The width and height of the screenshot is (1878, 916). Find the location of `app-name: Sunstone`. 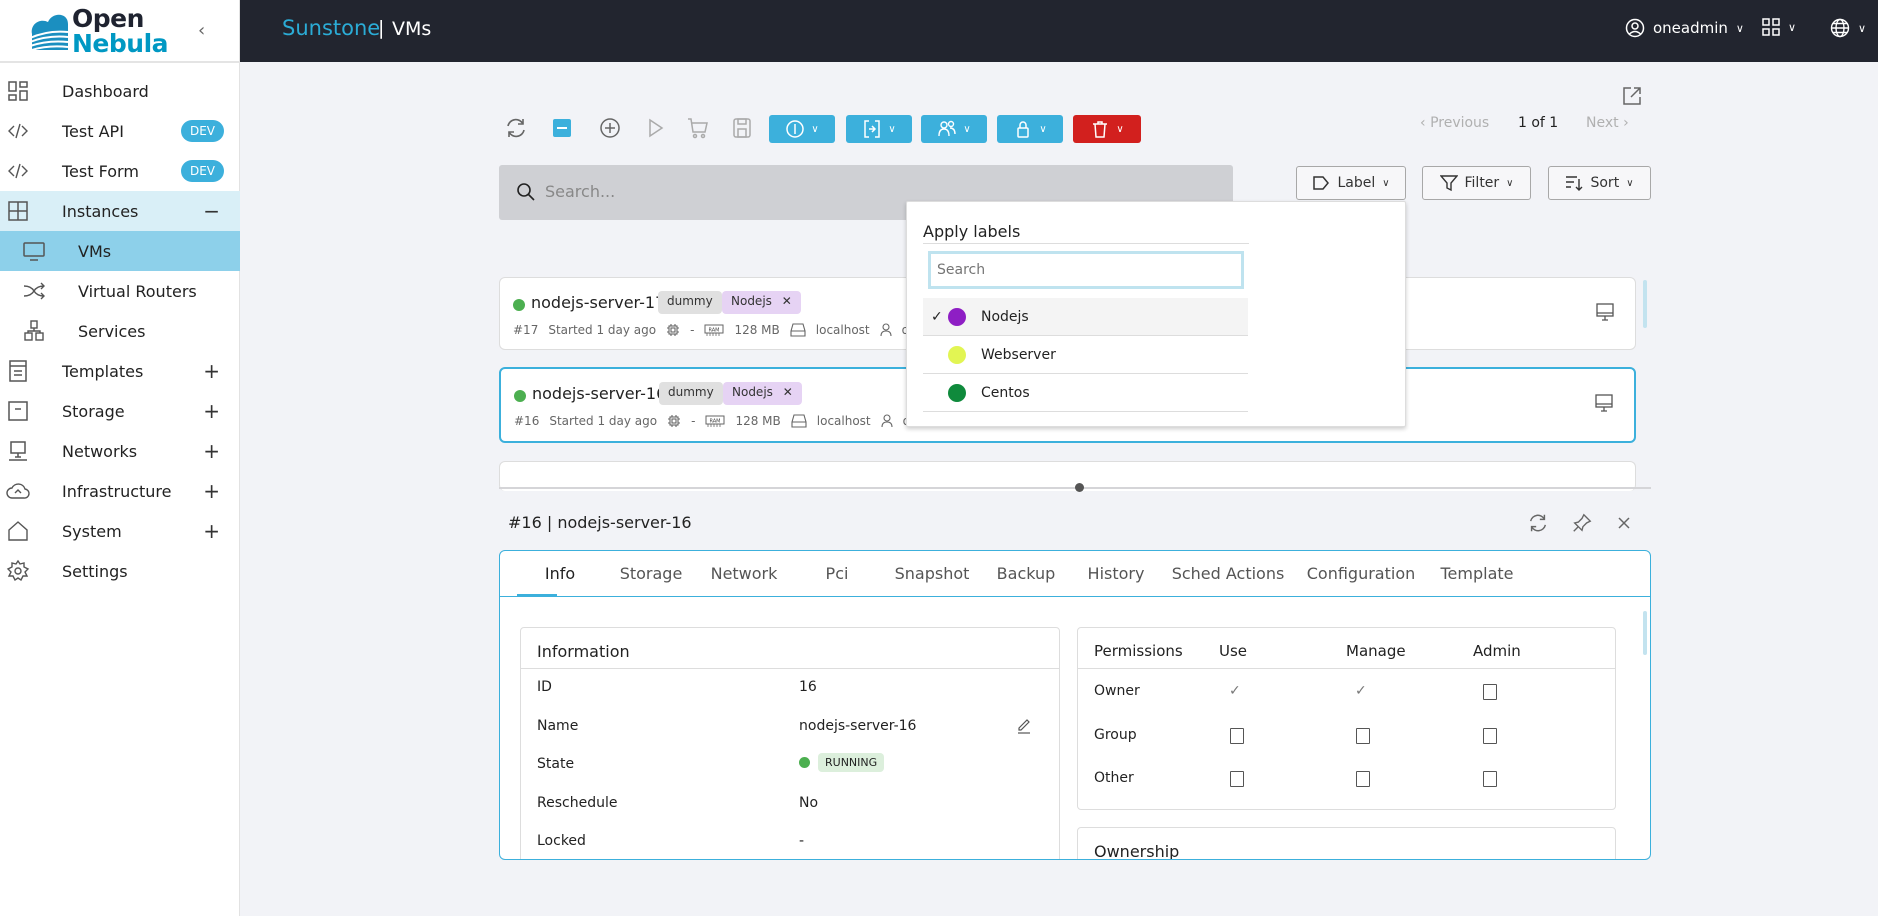

app-name: Sunstone is located at coordinates (331, 28).